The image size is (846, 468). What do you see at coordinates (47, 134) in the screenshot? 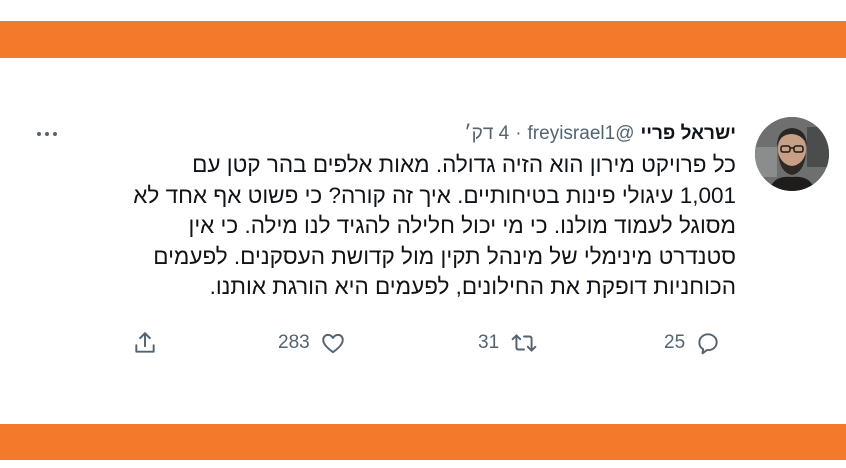
I see `more-horizontal-icon` at bounding box center [47, 134].